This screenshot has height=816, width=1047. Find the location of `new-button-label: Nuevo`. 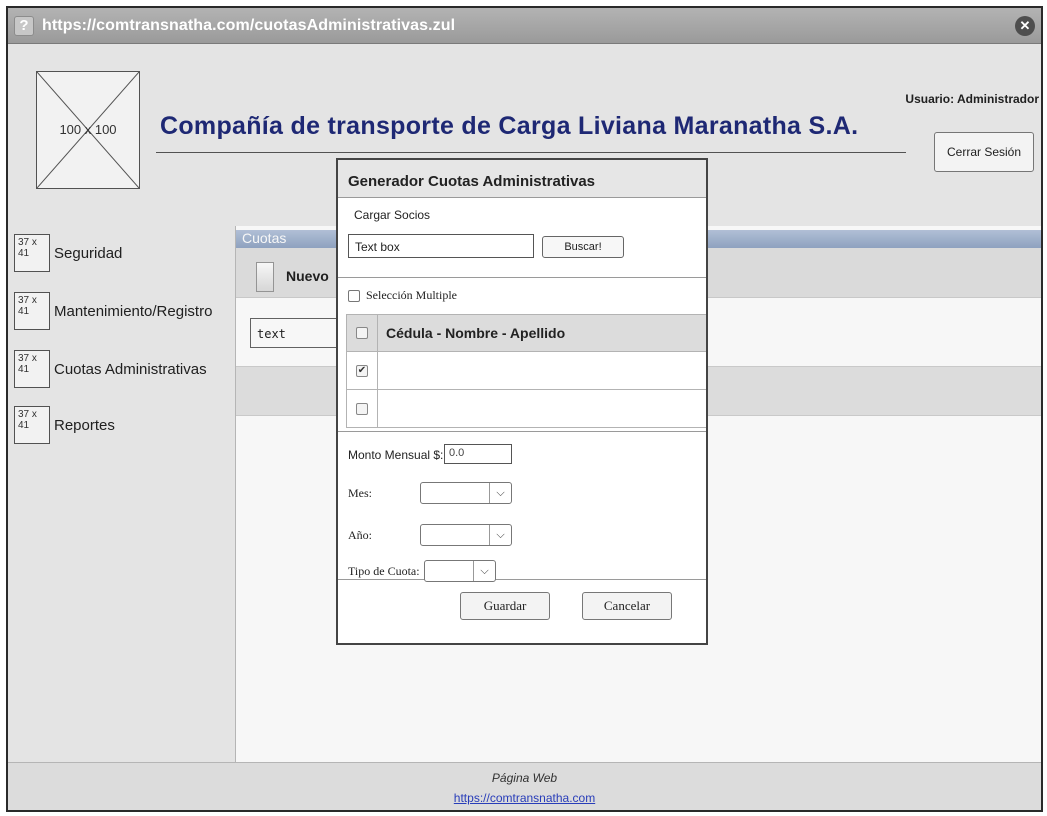

new-button-label: Nuevo is located at coordinates (307, 276).